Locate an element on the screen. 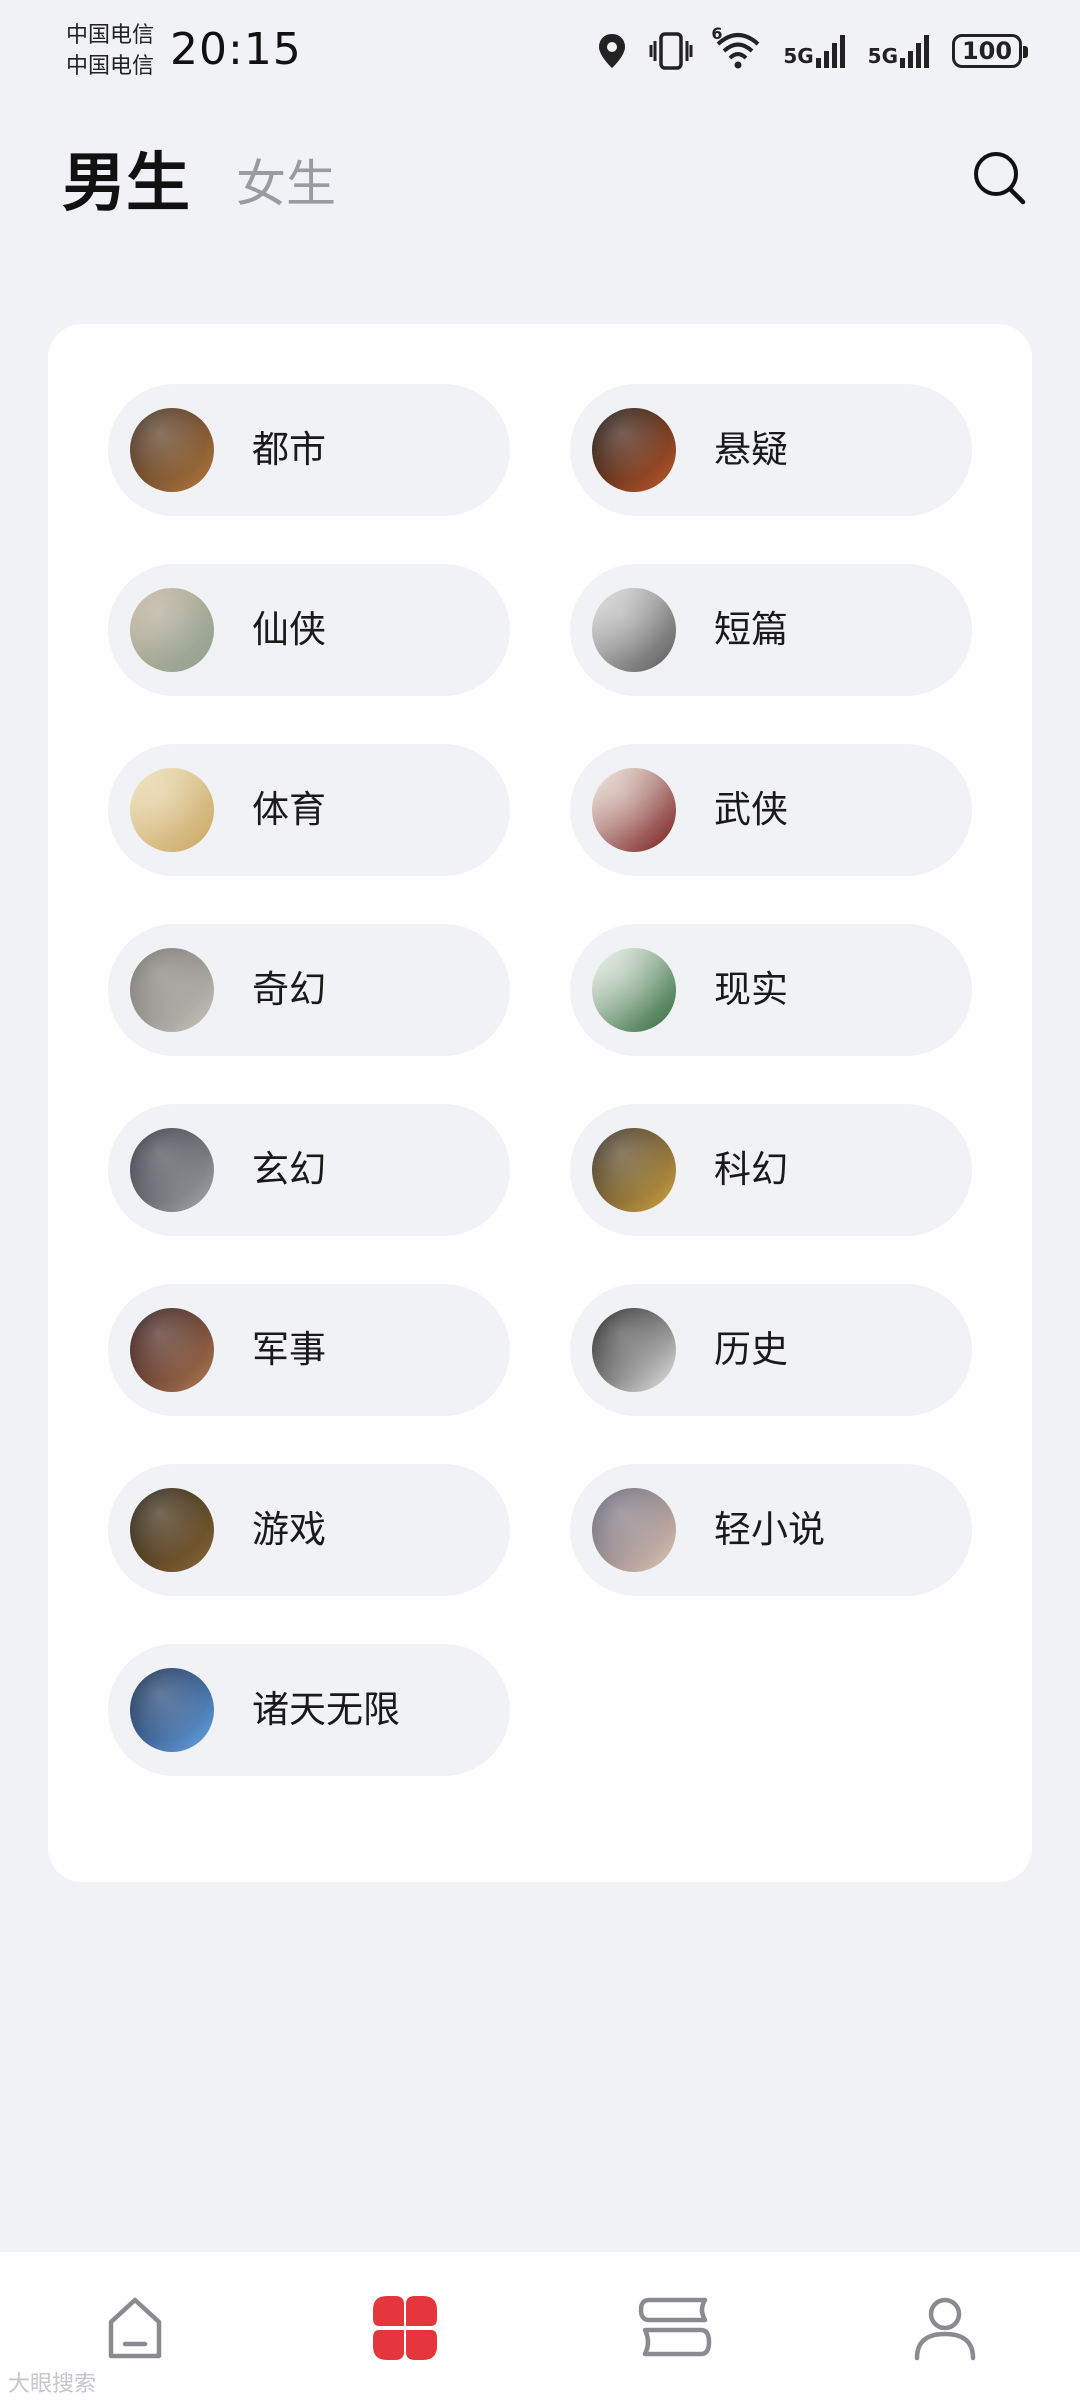 This screenshot has height=2400, width=1080. category-label: 诸天无限 is located at coordinates (326, 1709).